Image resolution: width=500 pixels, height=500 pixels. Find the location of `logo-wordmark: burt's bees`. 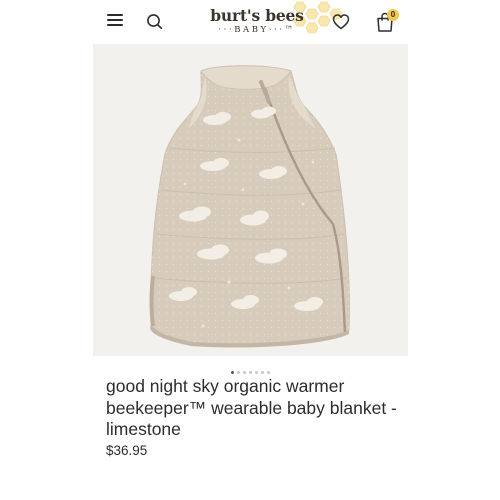

logo-wordmark: burt's bees is located at coordinates (257, 15).